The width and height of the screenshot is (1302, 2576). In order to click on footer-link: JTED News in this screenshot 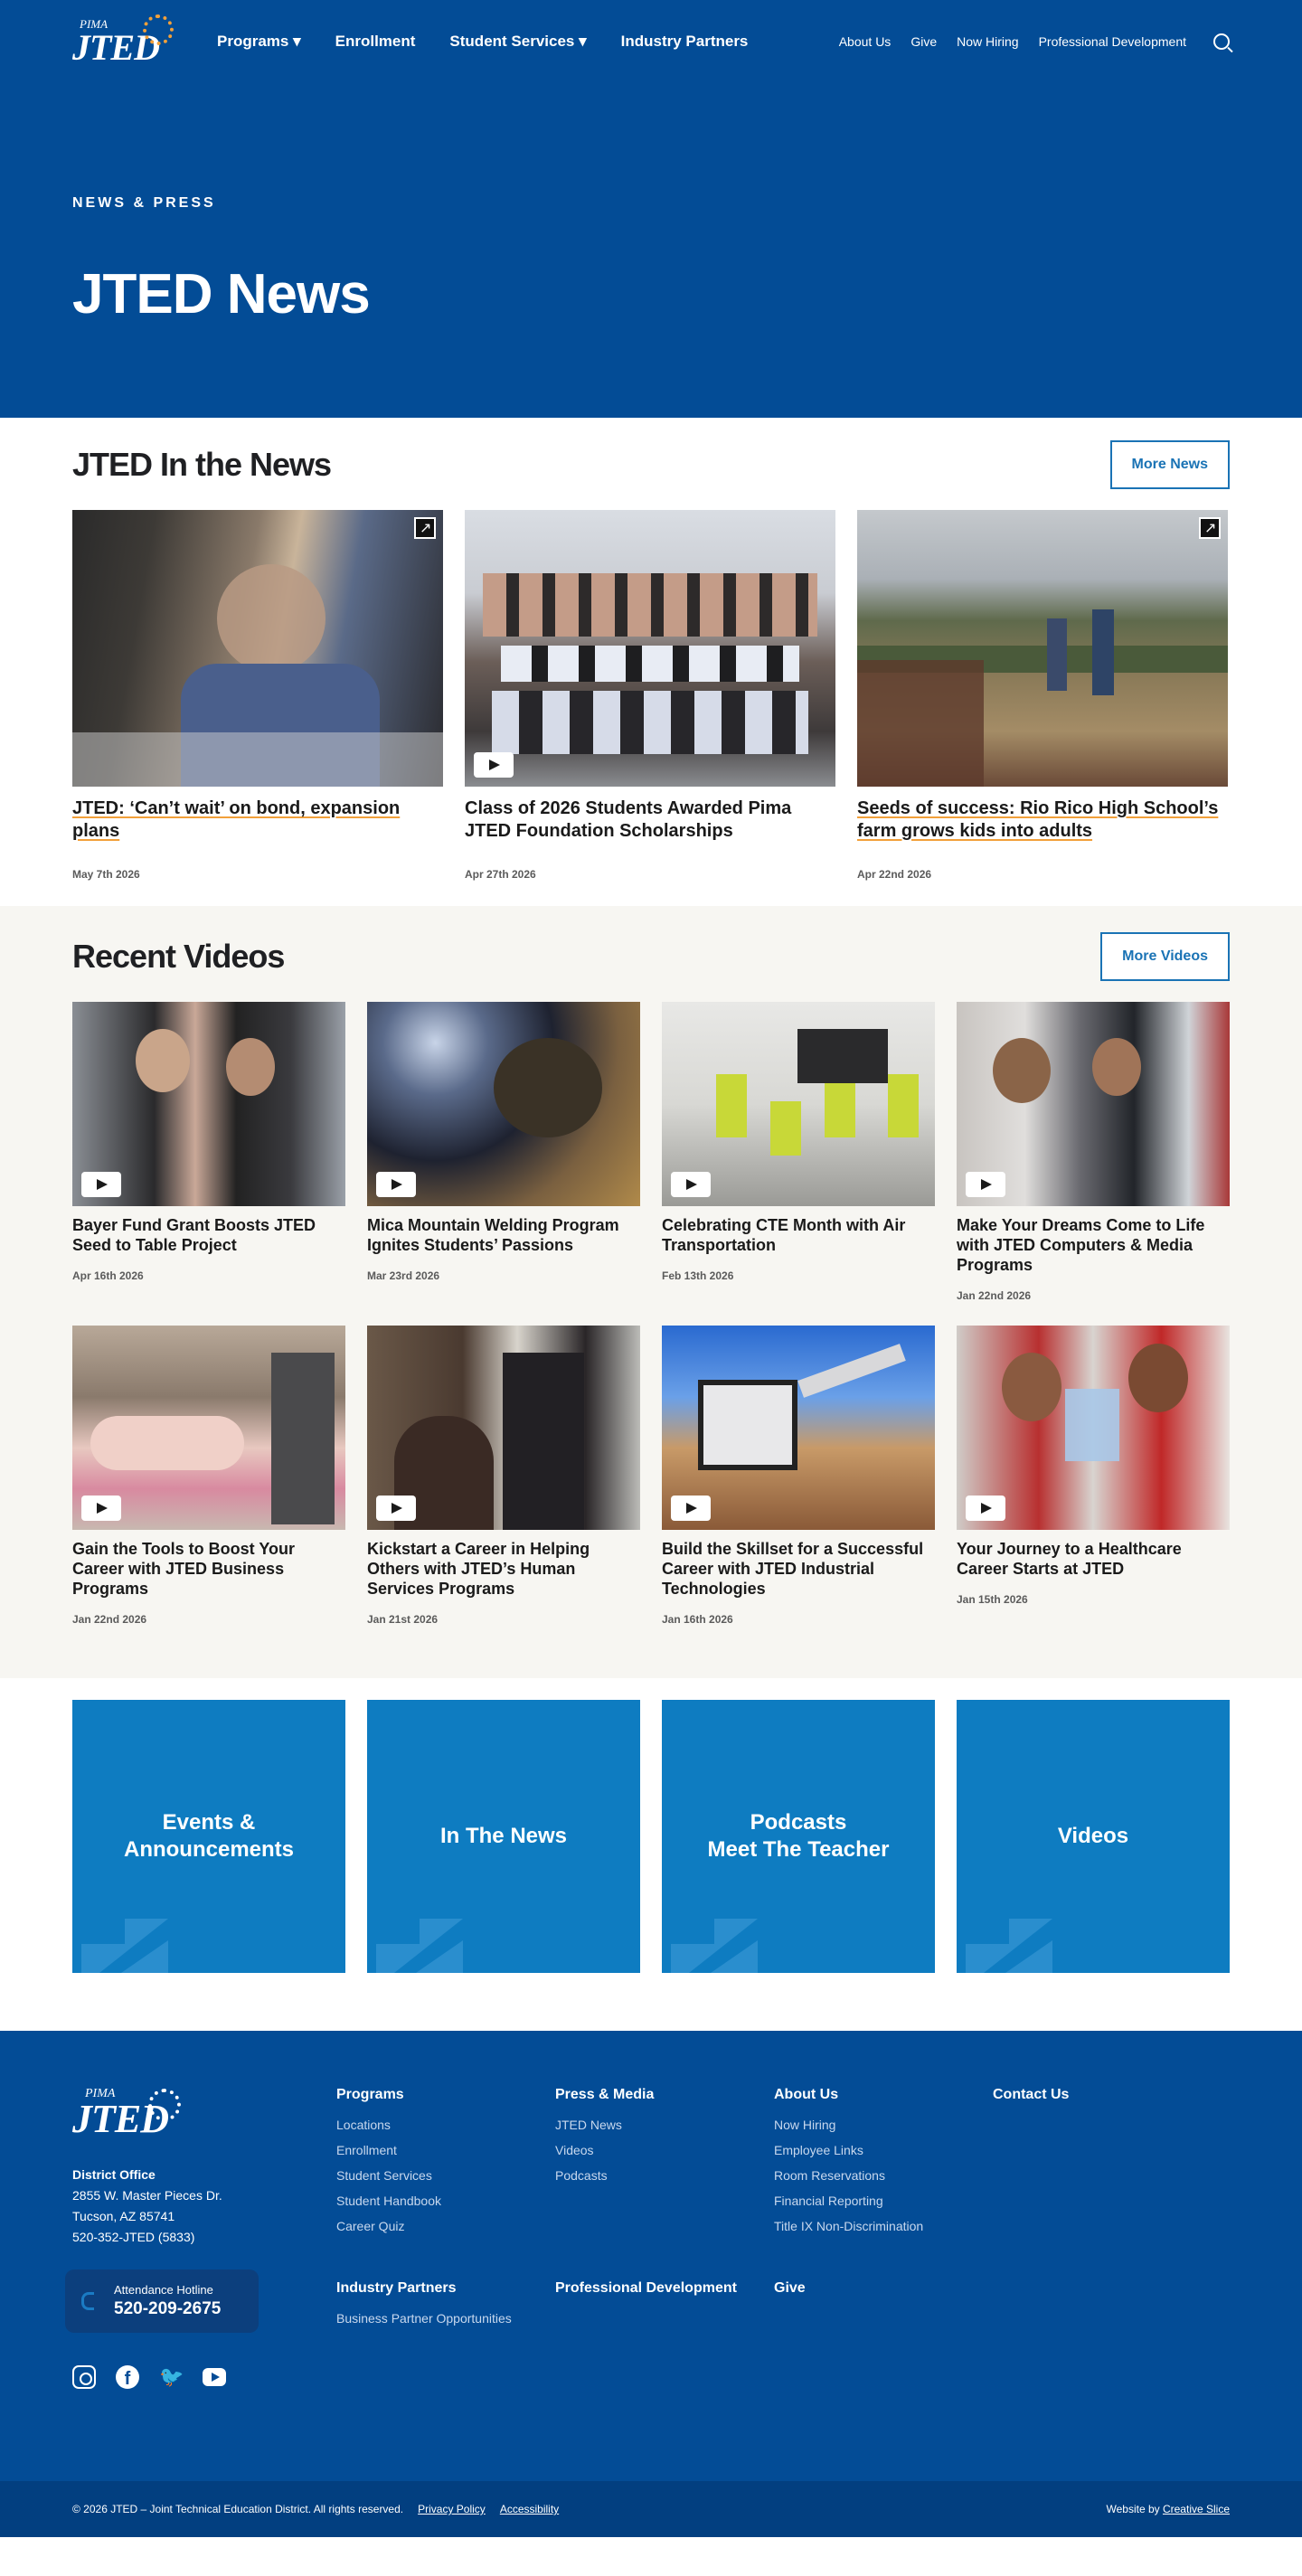, I will do `click(664, 2124)`.